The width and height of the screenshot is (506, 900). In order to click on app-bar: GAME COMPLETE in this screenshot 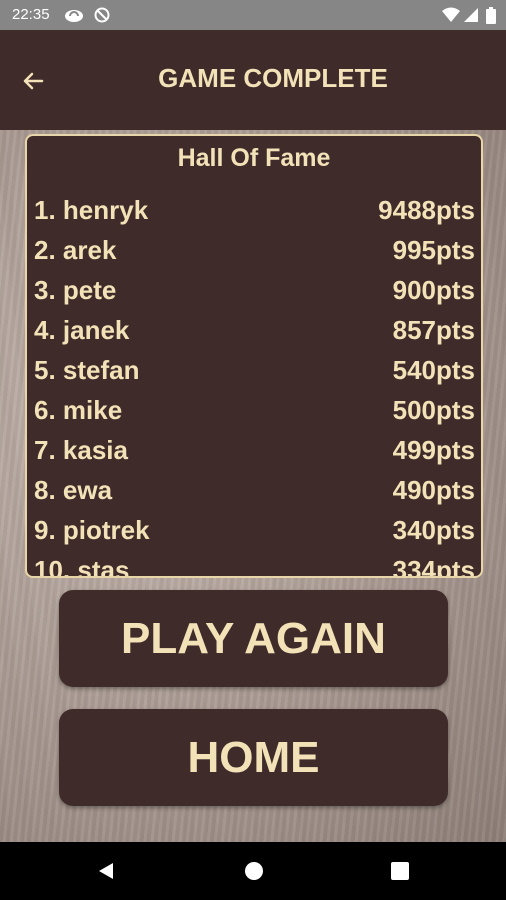, I will do `click(253, 80)`.